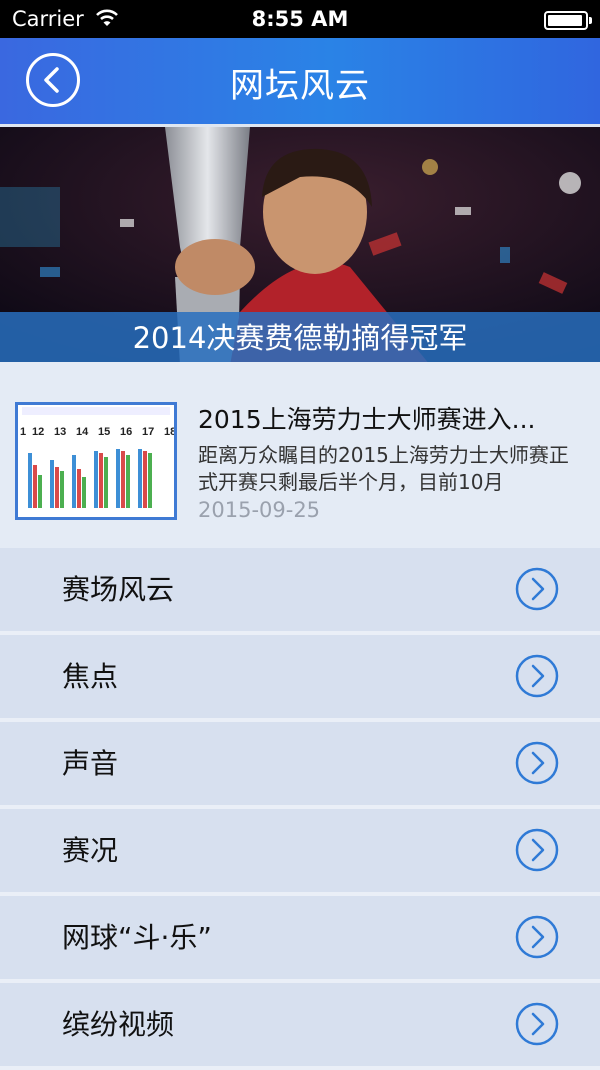 The width and height of the screenshot is (600, 1070). Describe the element at coordinates (300, 1026) in the screenshot. I see `menu-item-videos: 缤纷视频` at that location.